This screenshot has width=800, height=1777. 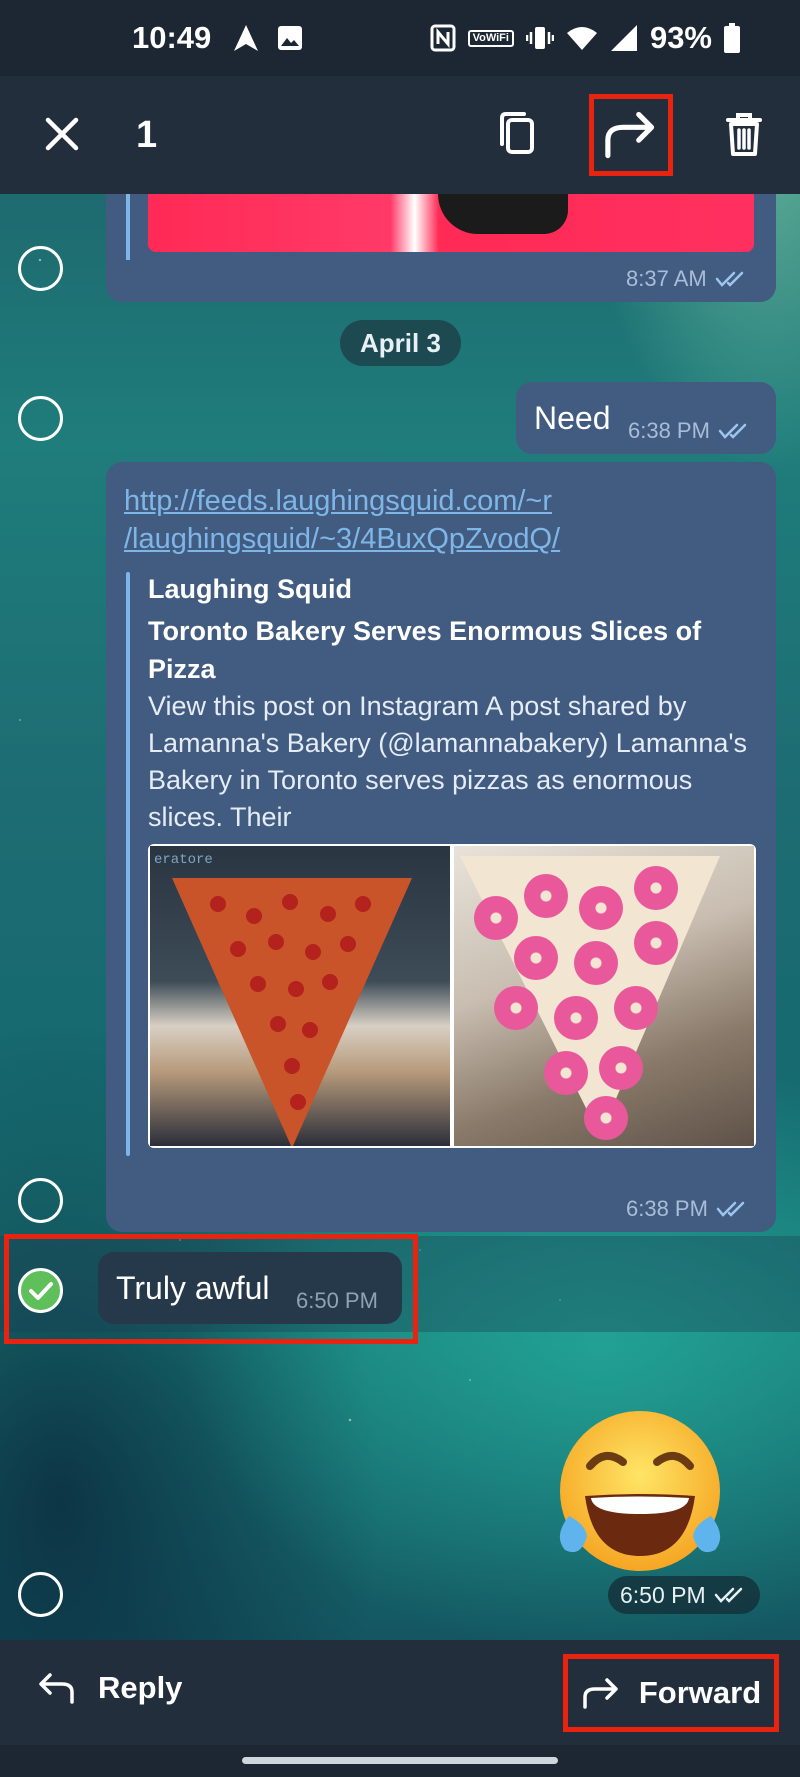 I want to click on copy-button, so click(x=518, y=134).